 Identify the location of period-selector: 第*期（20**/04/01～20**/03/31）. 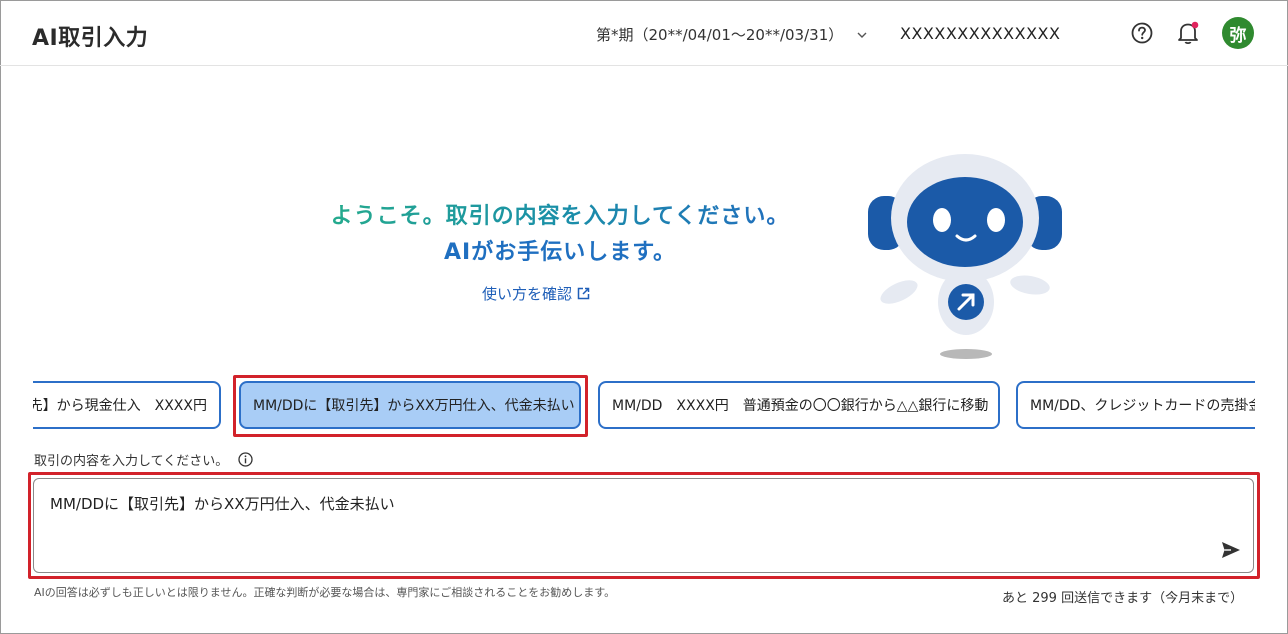
(731, 34).